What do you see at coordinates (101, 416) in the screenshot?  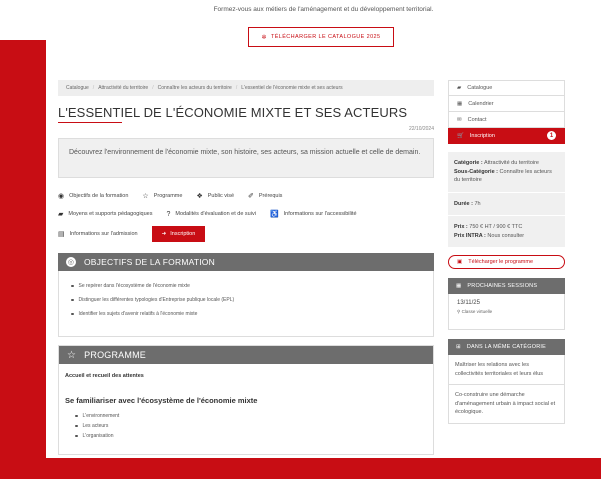 I see `programme-item: L'environnement` at bounding box center [101, 416].